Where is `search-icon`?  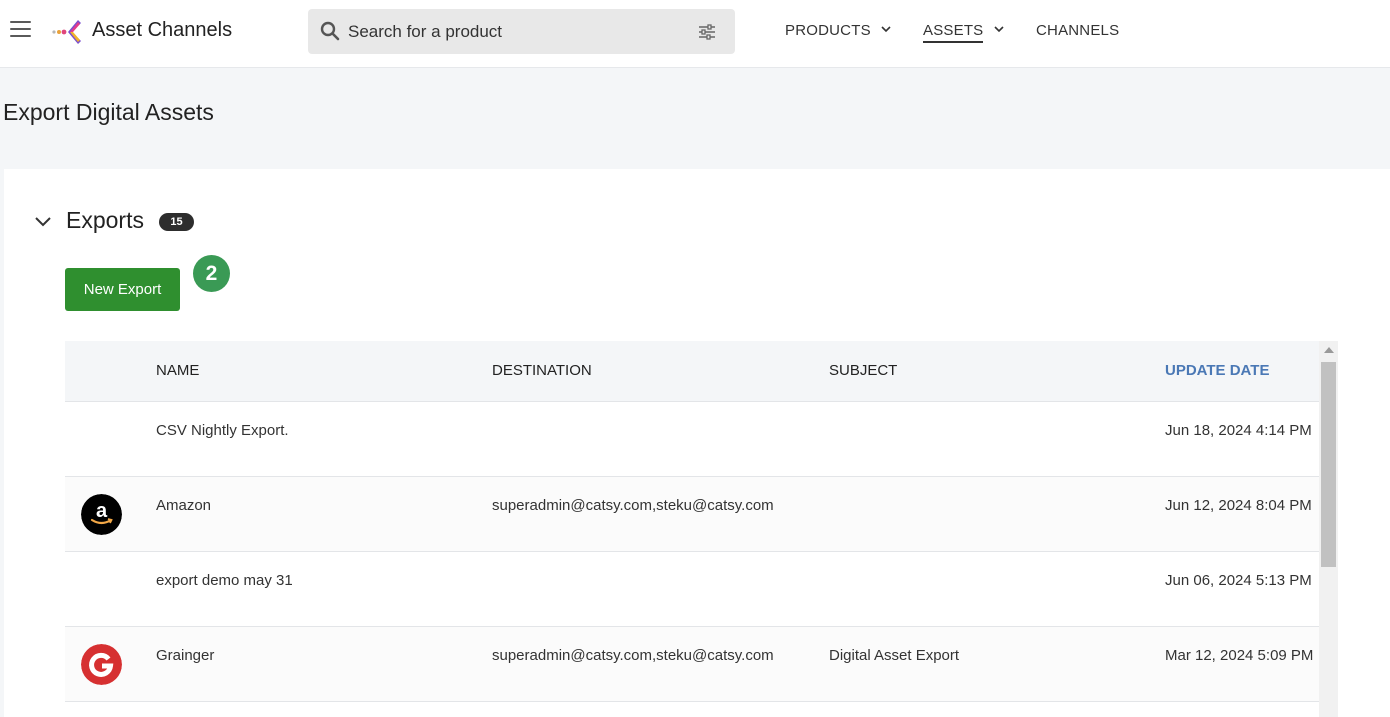
search-icon is located at coordinates (330, 31).